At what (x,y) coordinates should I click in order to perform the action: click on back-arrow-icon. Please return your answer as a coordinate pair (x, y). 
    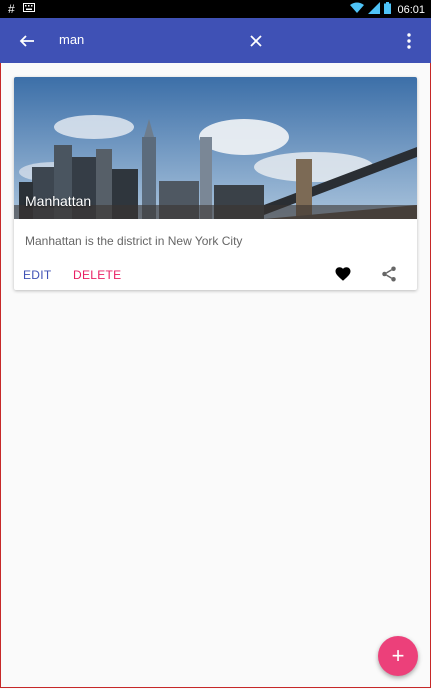
    Looking at the image, I should click on (27, 41).